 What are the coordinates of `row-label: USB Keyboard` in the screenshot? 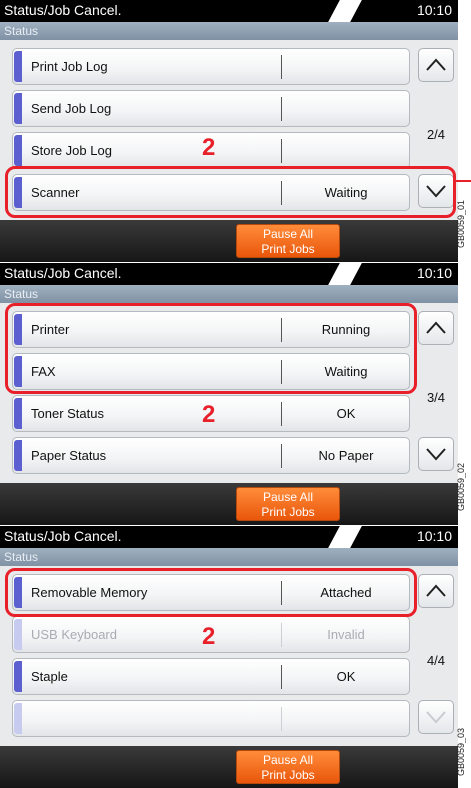 It's located at (74, 634).